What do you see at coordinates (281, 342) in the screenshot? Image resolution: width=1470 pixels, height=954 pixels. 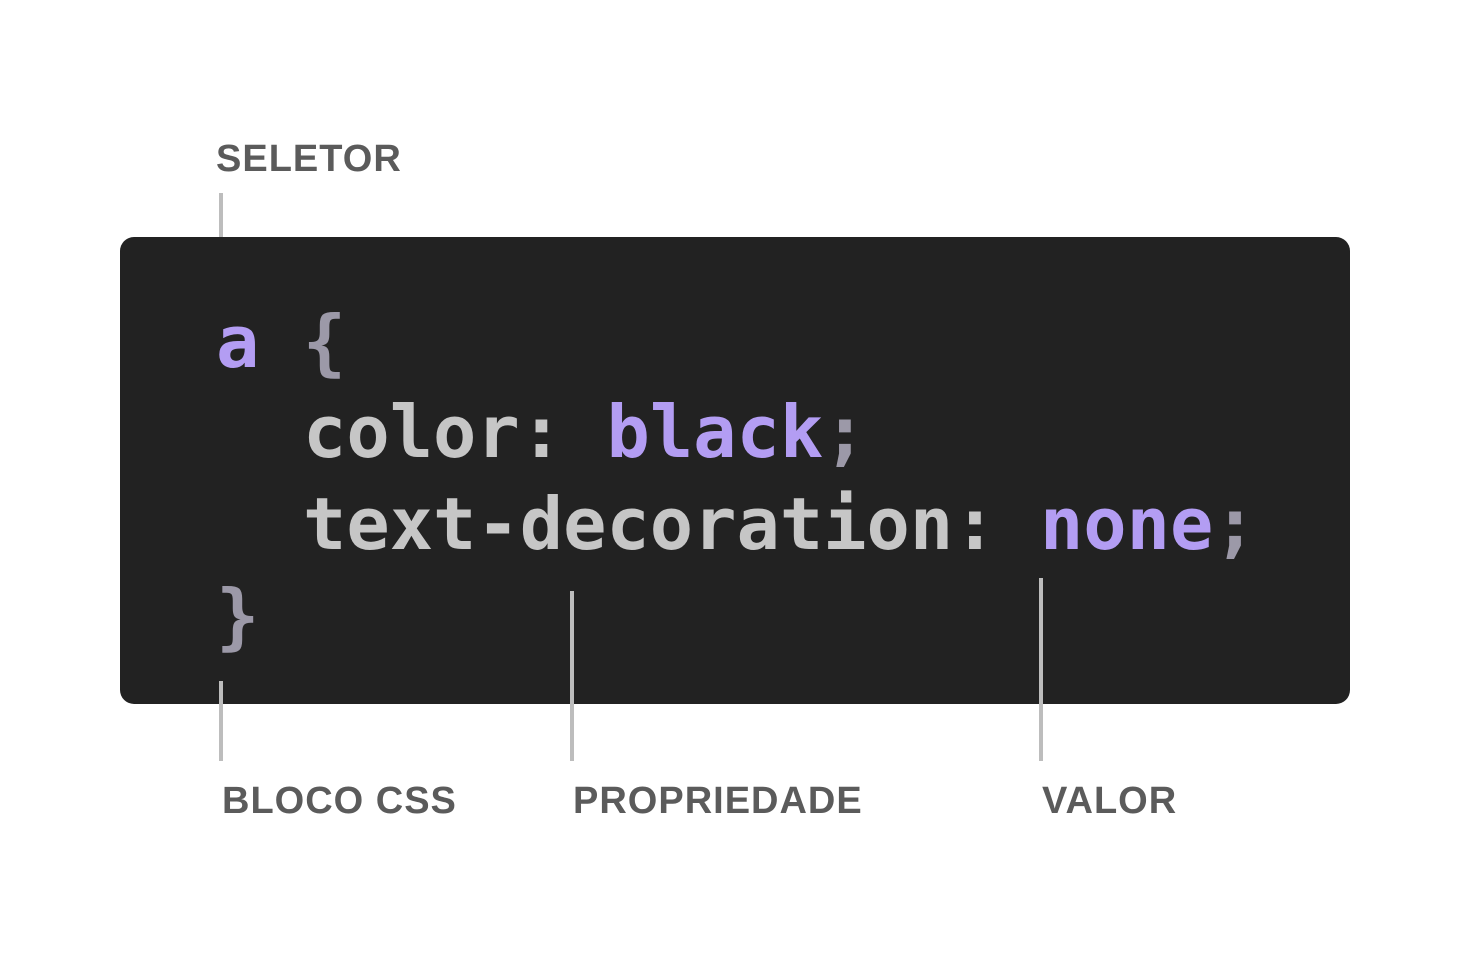 I see `code-line-selector: a {` at bounding box center [281, 342].